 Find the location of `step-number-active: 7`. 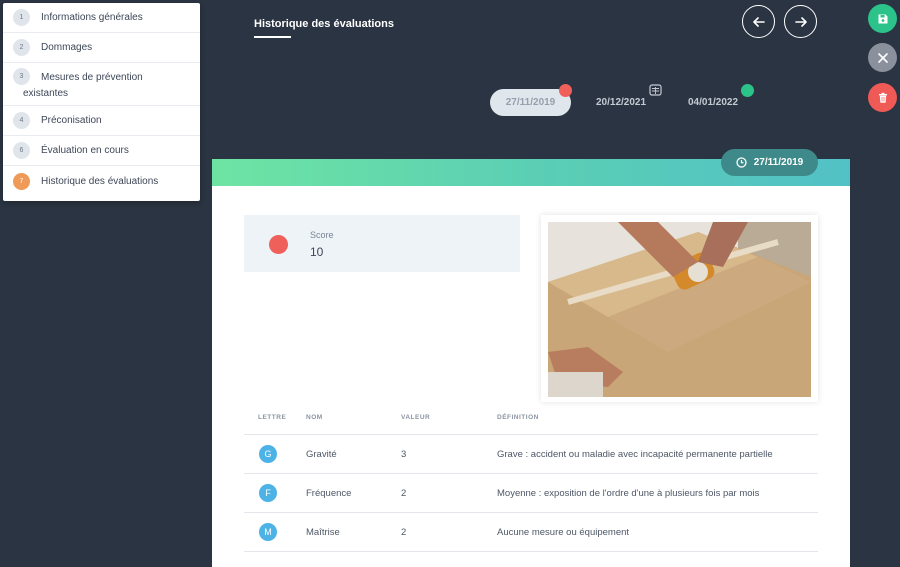

step-number-active: 7 is located at coordinates (21, 181).